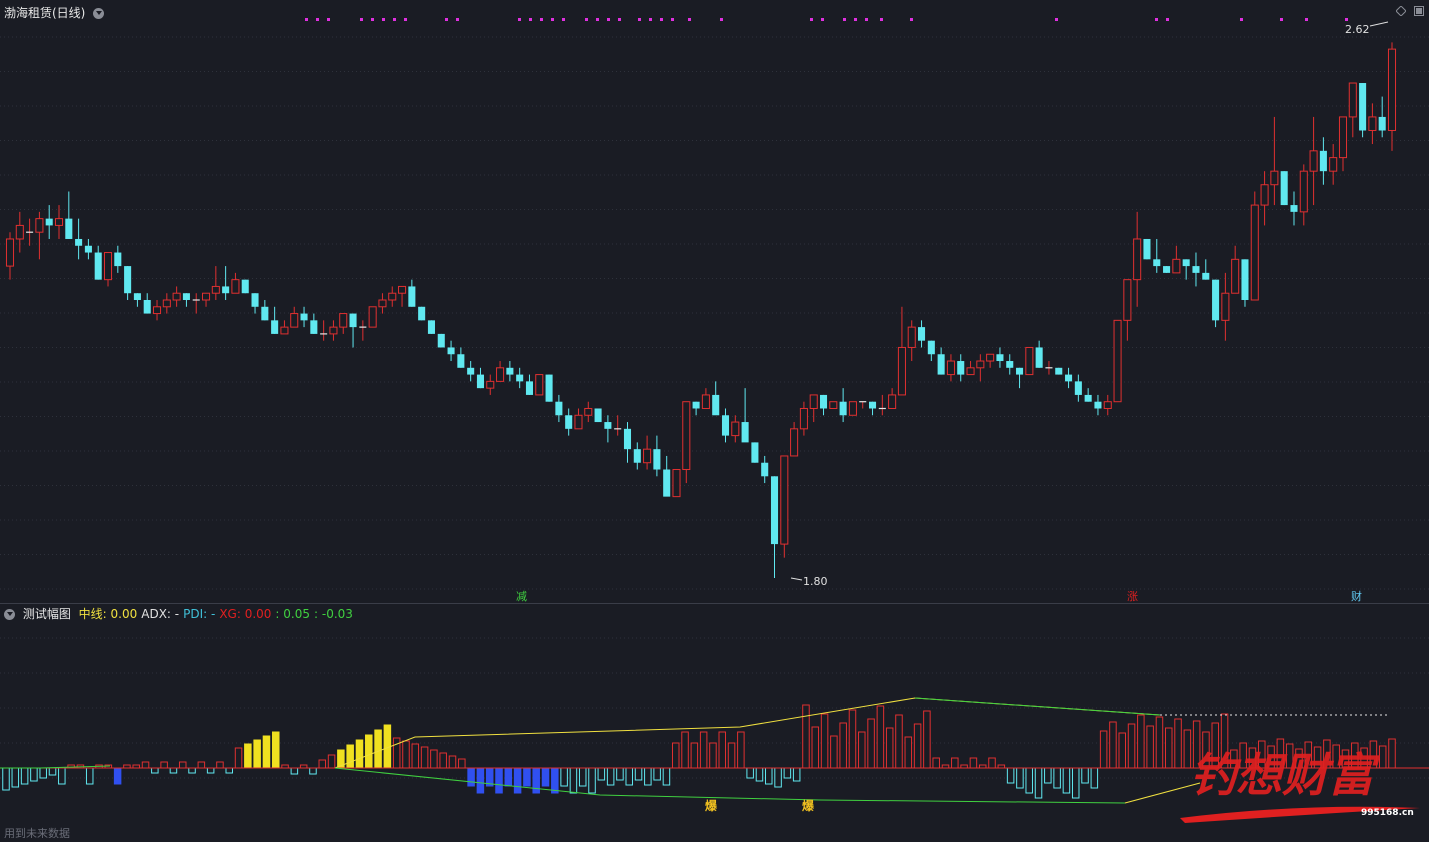  What do you see at coordinates (9, 614) in the screenshot?
I see `indicator-dropdown-icon` at bounding box center [9, 614].